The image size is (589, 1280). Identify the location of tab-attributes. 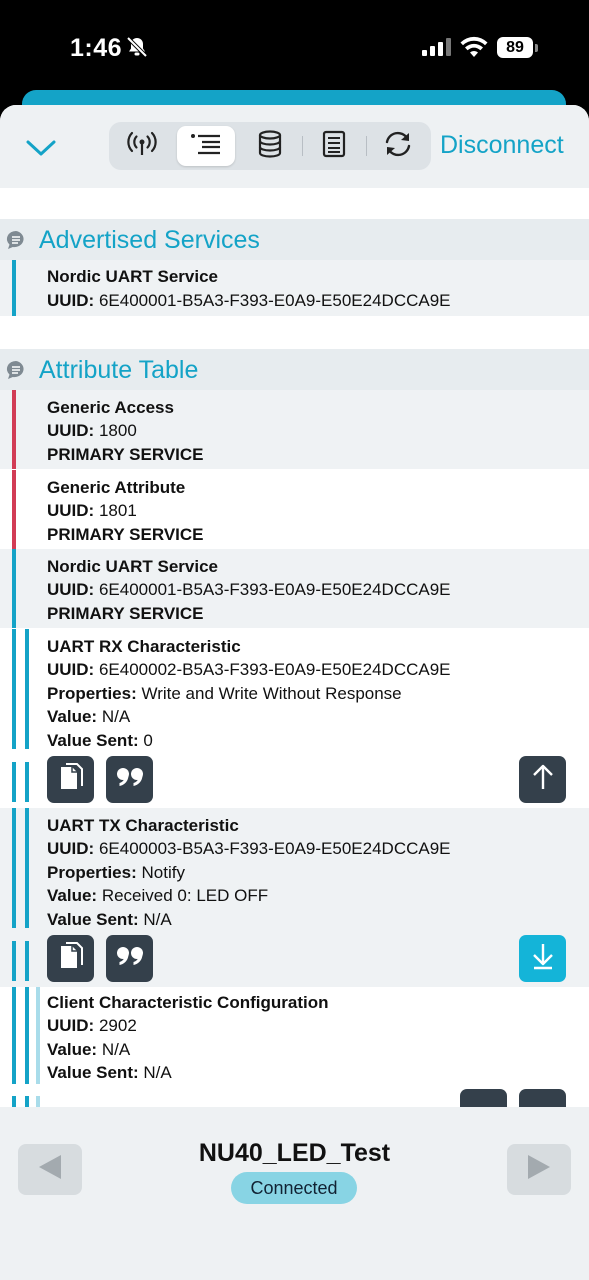
(206, 146).